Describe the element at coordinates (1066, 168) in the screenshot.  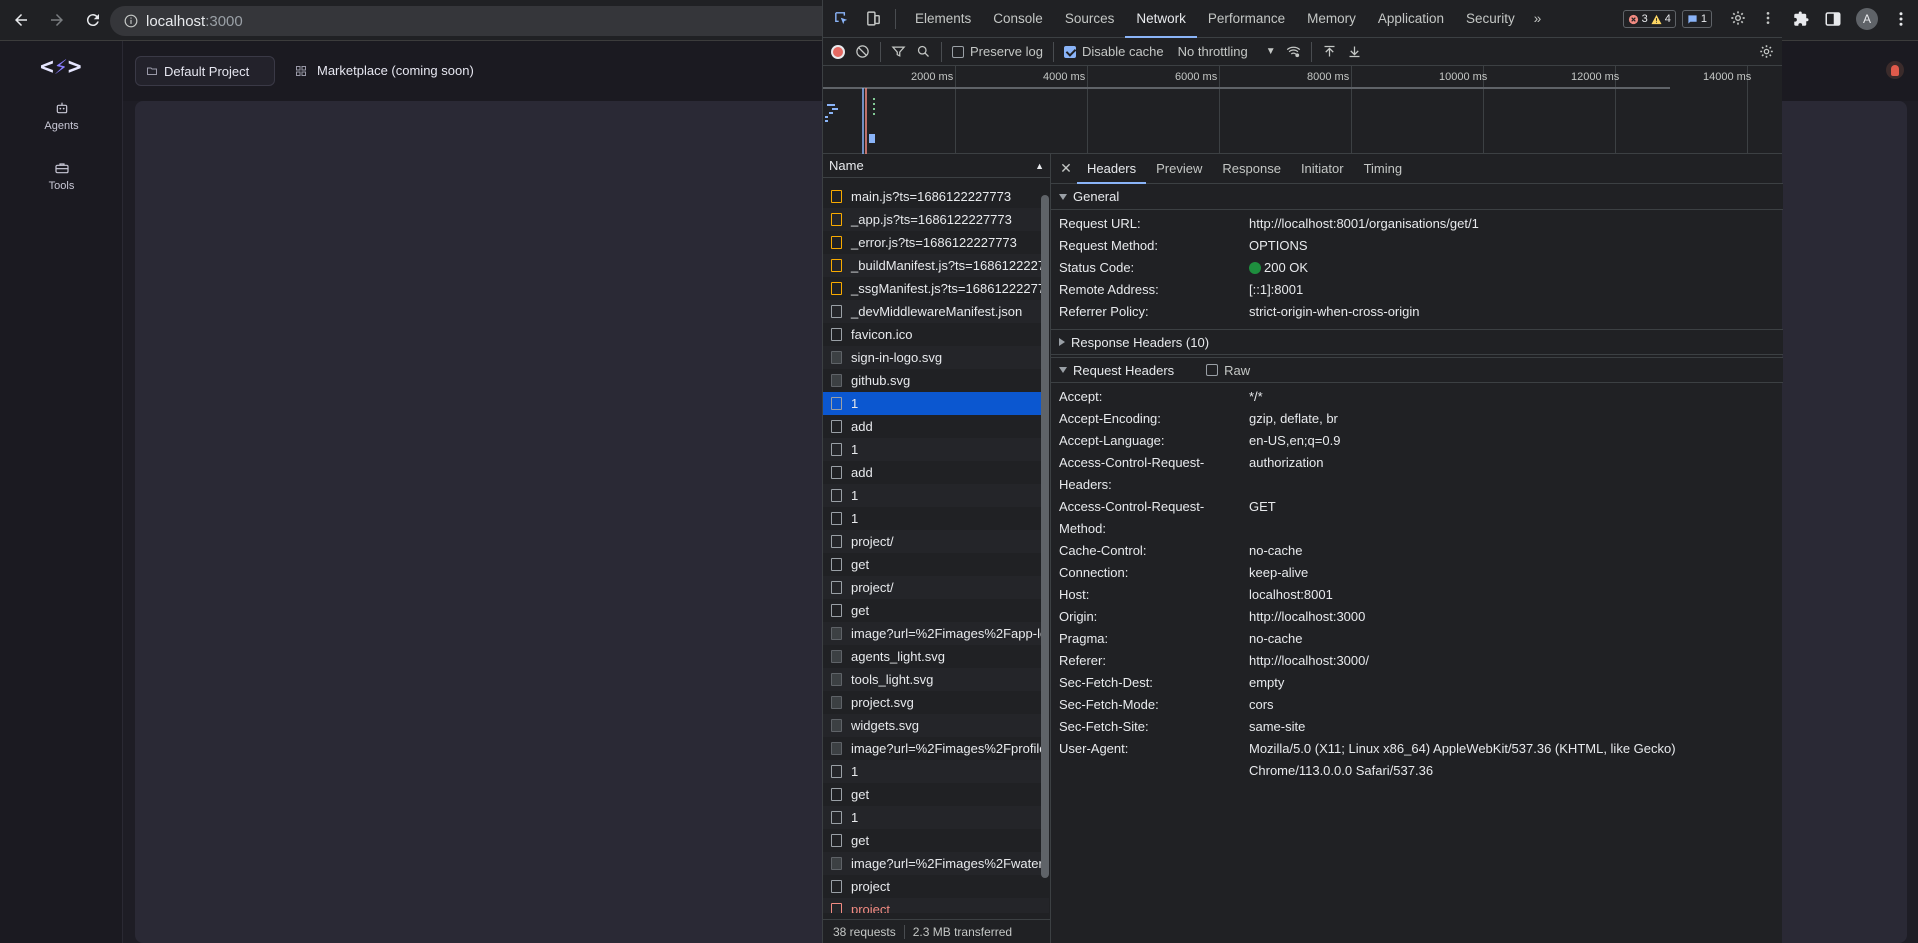
I see `close-icon: ✕` at that location.